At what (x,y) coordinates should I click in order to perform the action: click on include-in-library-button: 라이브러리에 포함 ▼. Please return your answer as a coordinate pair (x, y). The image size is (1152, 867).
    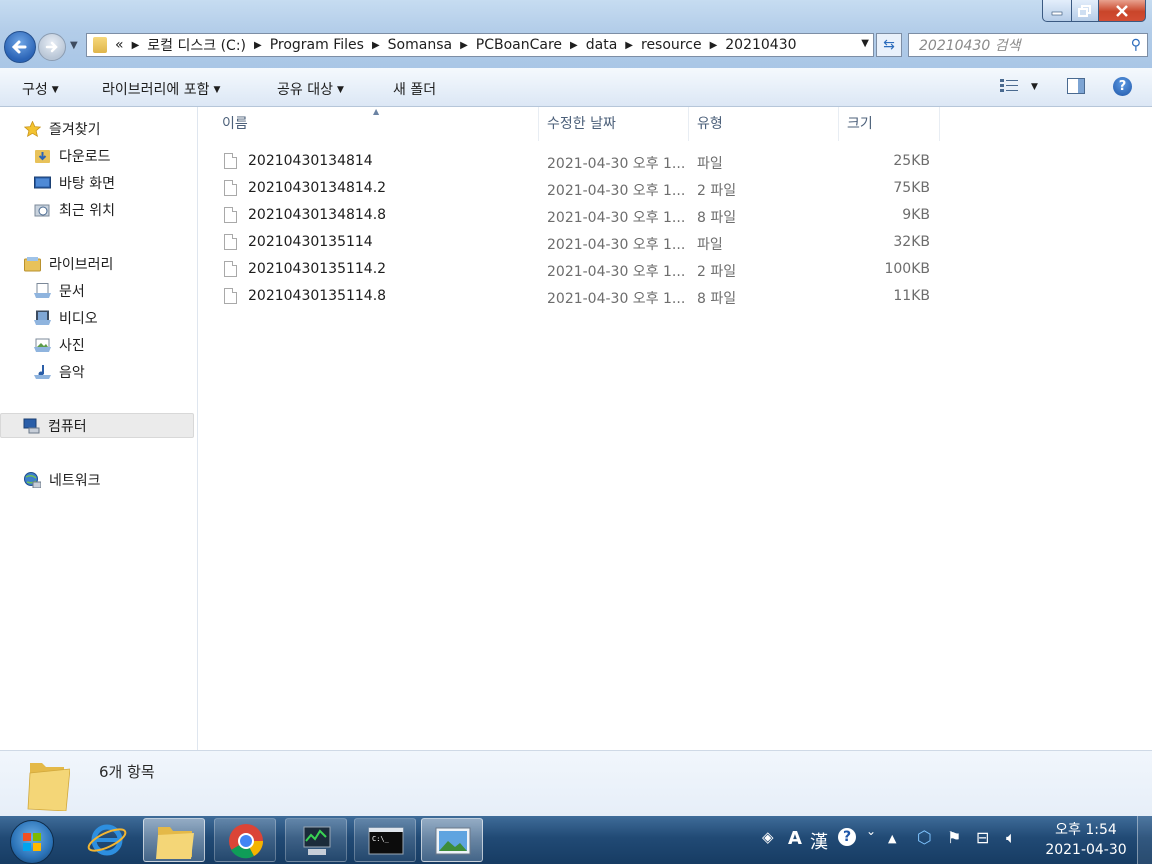
    Looking at the image, I should click on (161, 89).